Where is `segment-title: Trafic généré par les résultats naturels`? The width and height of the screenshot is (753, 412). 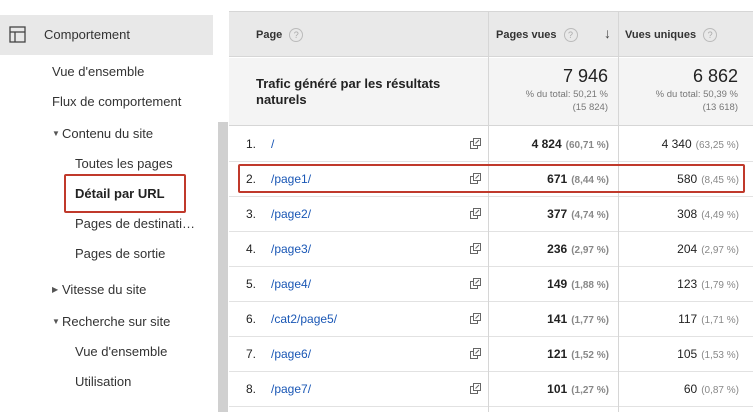
segment-title: Trafic généré par les résultats naturels is located at coordinates (348, 91).